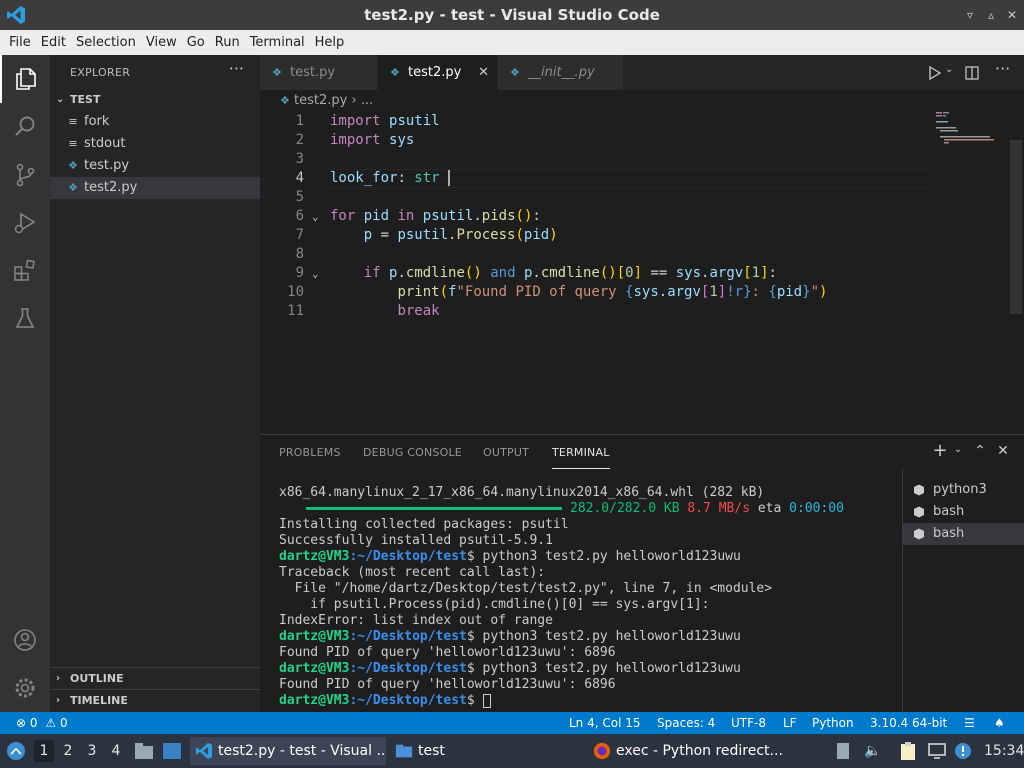 This screenshot has height=768, width=1024. Describe the element at coordinates (172, 751) in the screenshot. I see `desktop-icon` at that location.